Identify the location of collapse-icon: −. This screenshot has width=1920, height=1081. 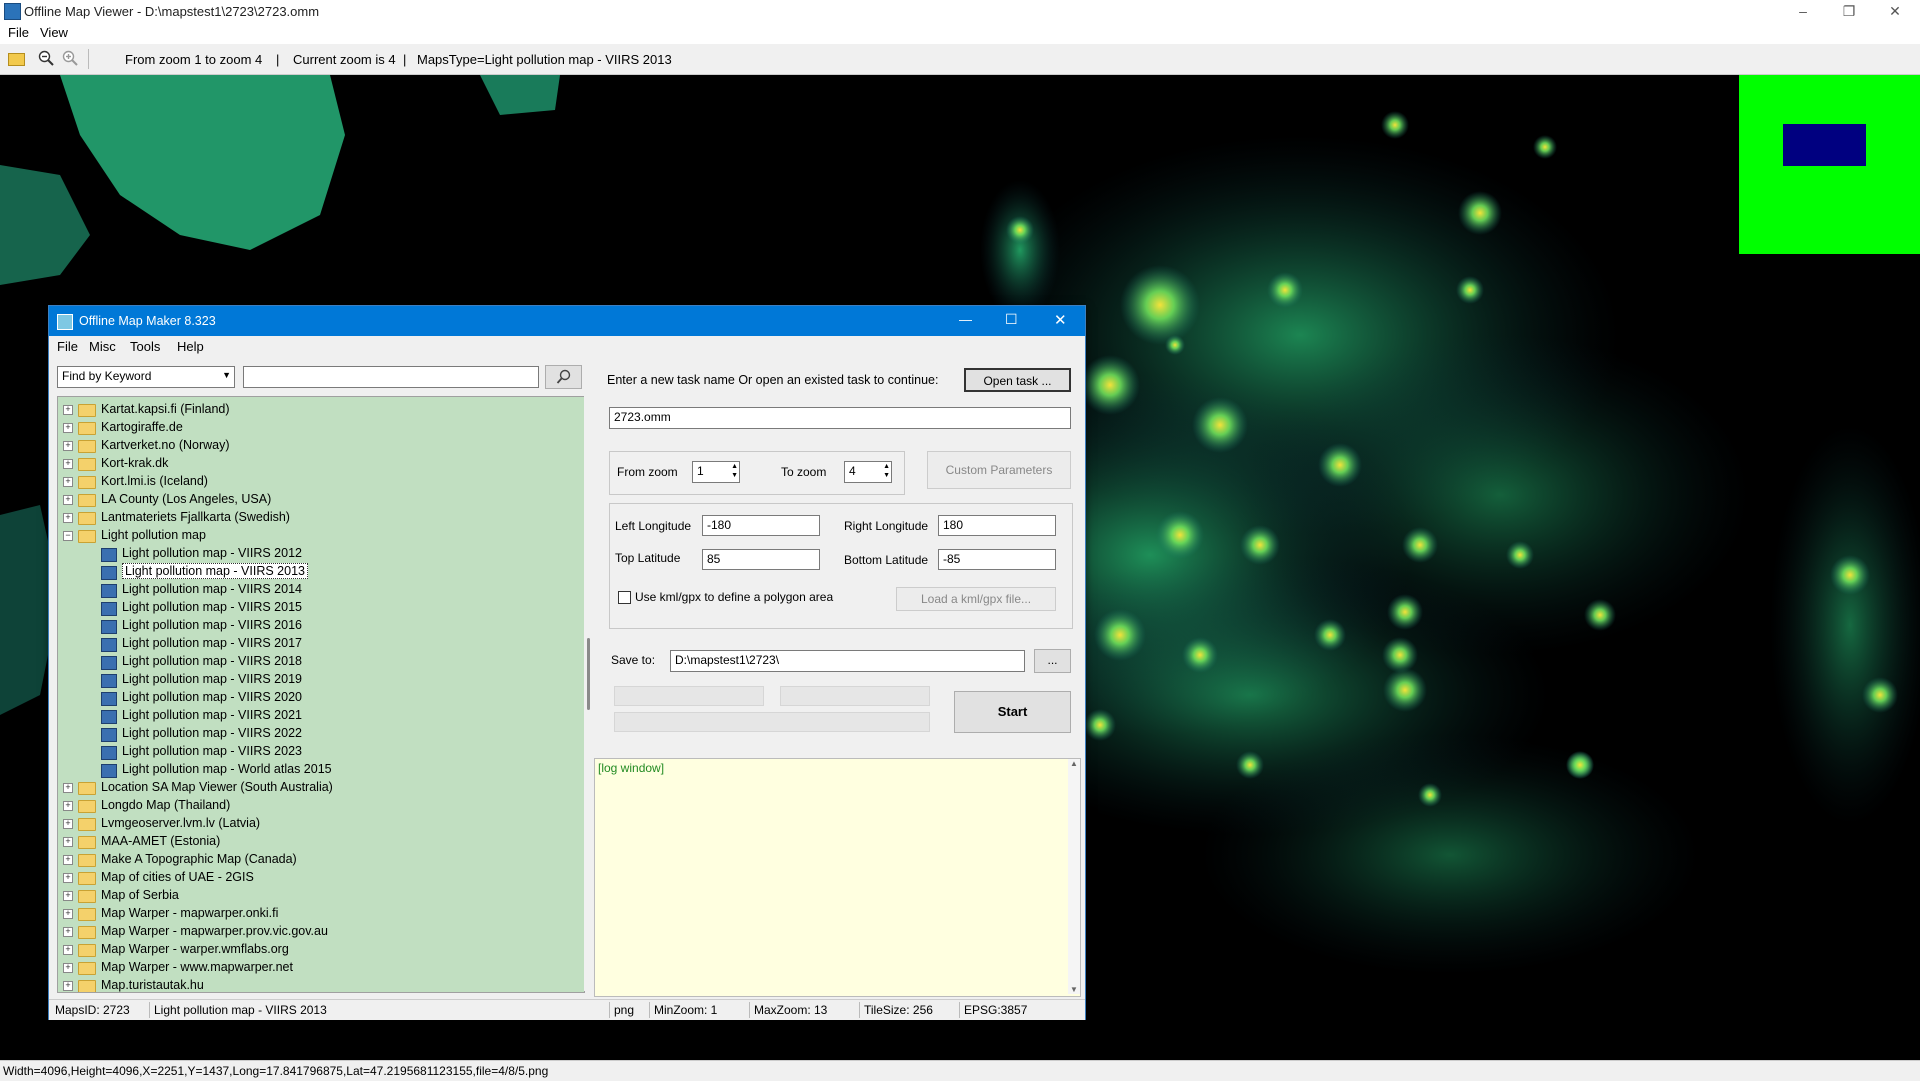
(68, 536).